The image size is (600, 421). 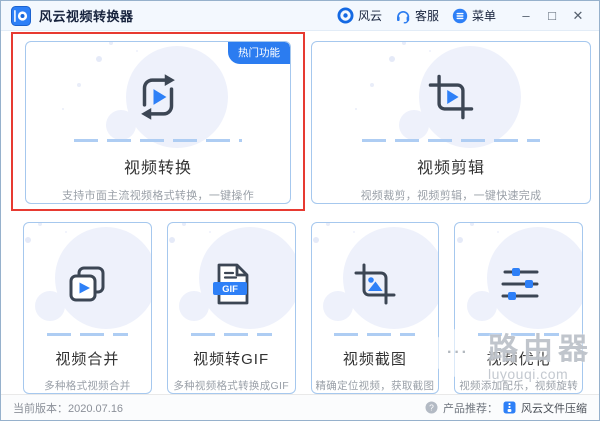 I want to click on card-subtitle: 视频裁剪，视频剪辑，一键快速完成, so click(x=451, y=196).